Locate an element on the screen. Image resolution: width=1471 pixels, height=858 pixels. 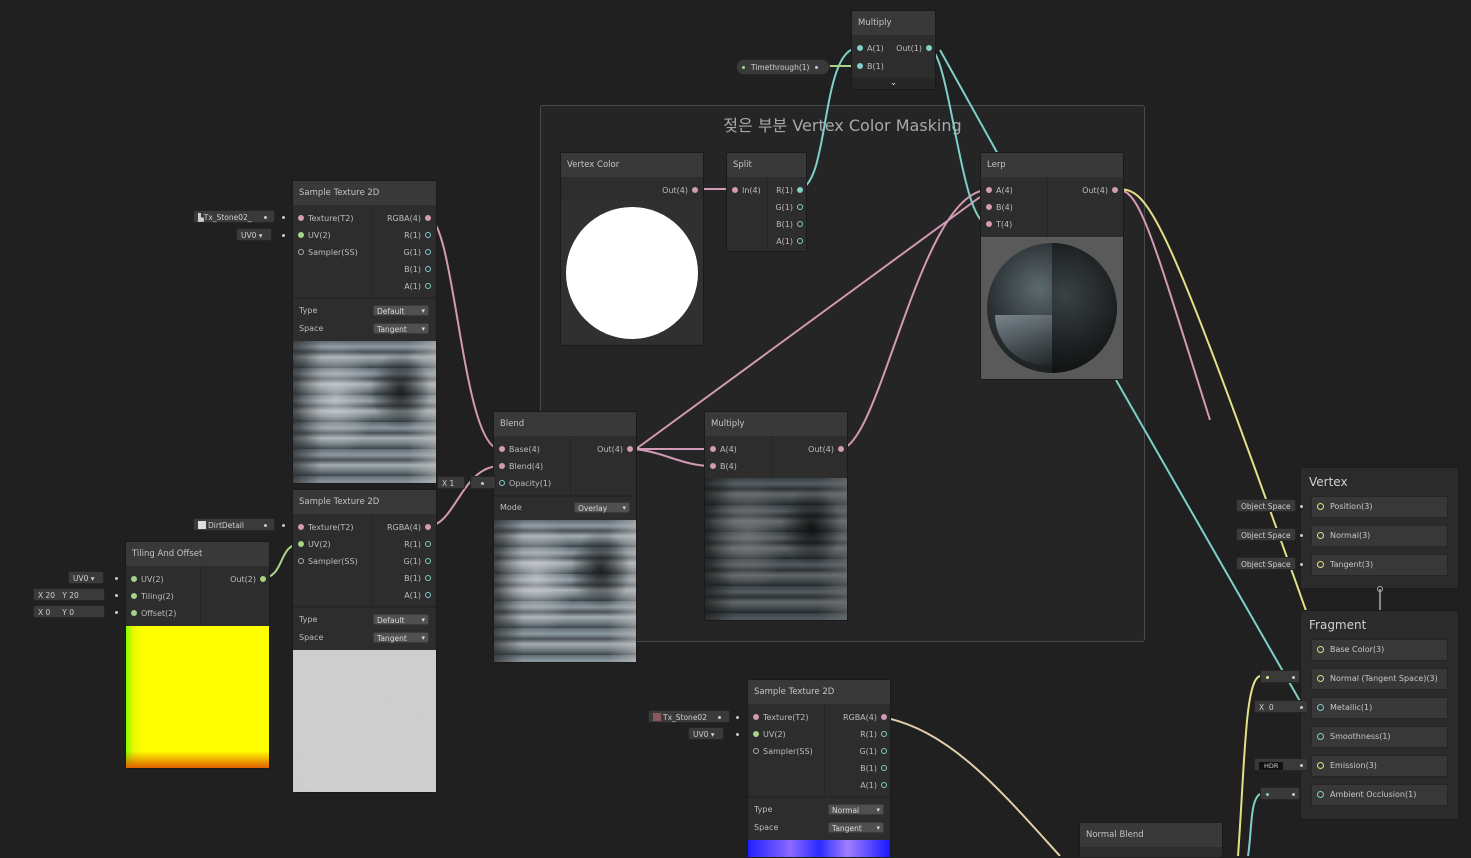
tiling-field: X 20 Y 20 is located at coordinates (69, 594).